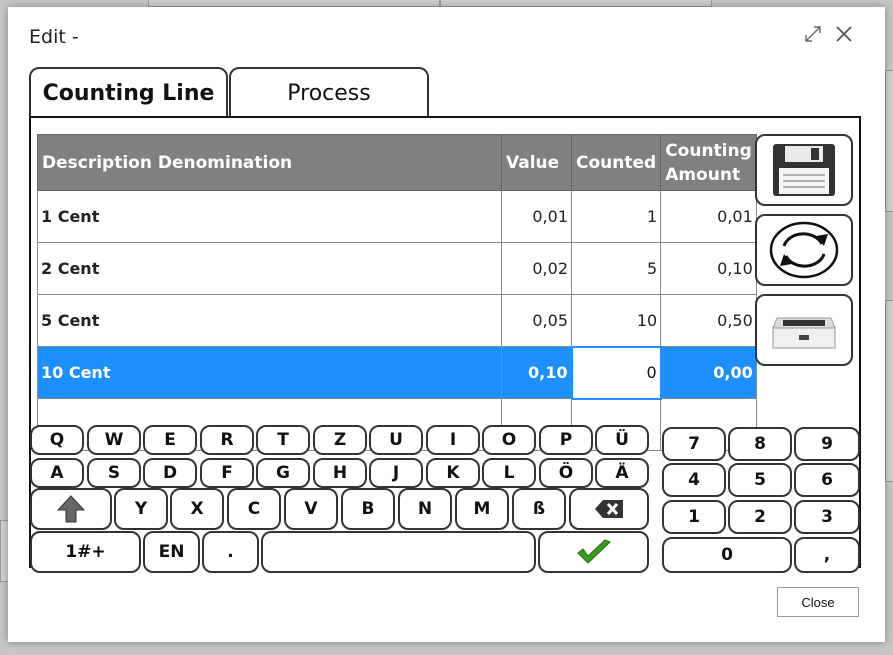 The height and width of the screenshot is (655, 893). I want to click on key-e: E, so click(170, 440).